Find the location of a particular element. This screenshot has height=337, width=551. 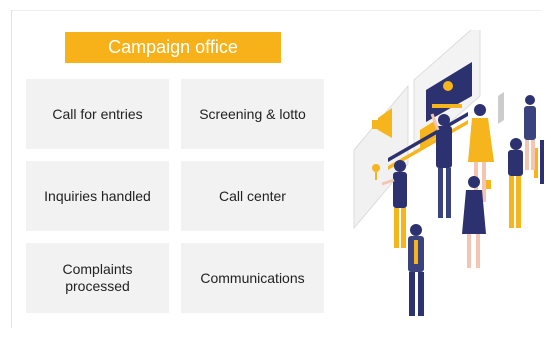

cell-call-for-entries: Call for entries is located at coordinates (97, 114).